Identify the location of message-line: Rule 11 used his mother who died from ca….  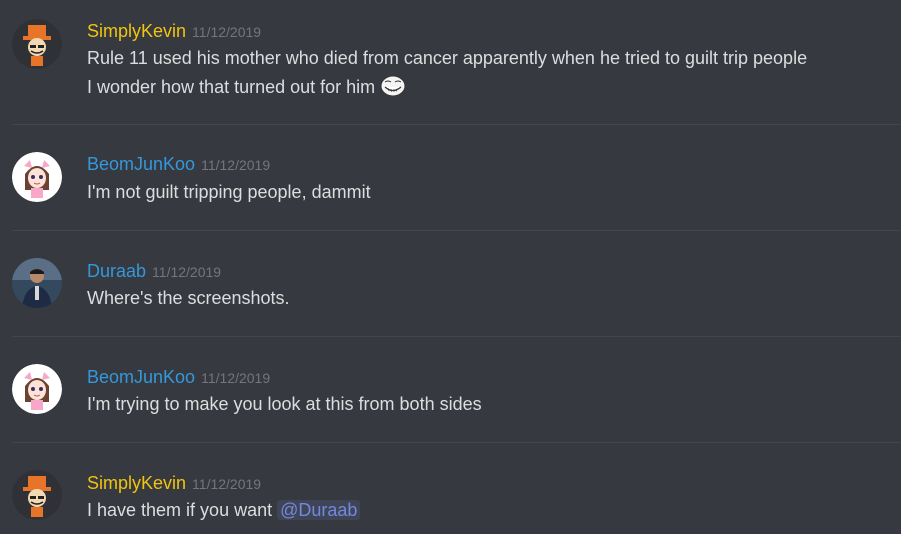
(447, 58).